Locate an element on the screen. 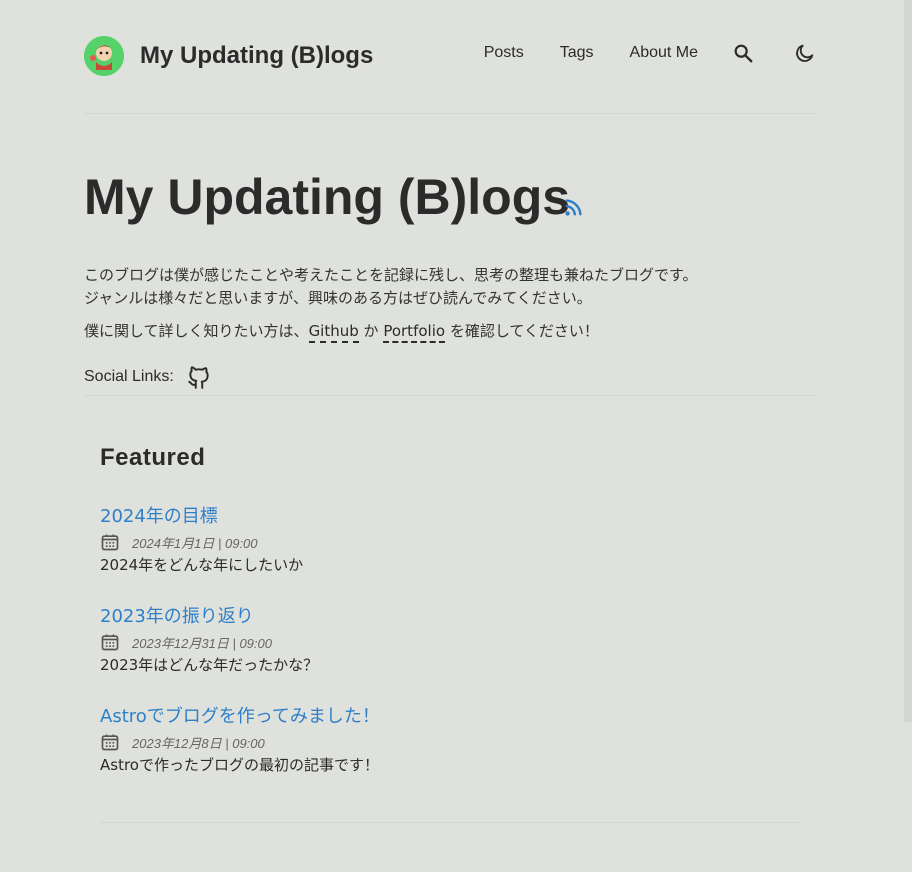  github-icon is located at coordinates (199, 377).